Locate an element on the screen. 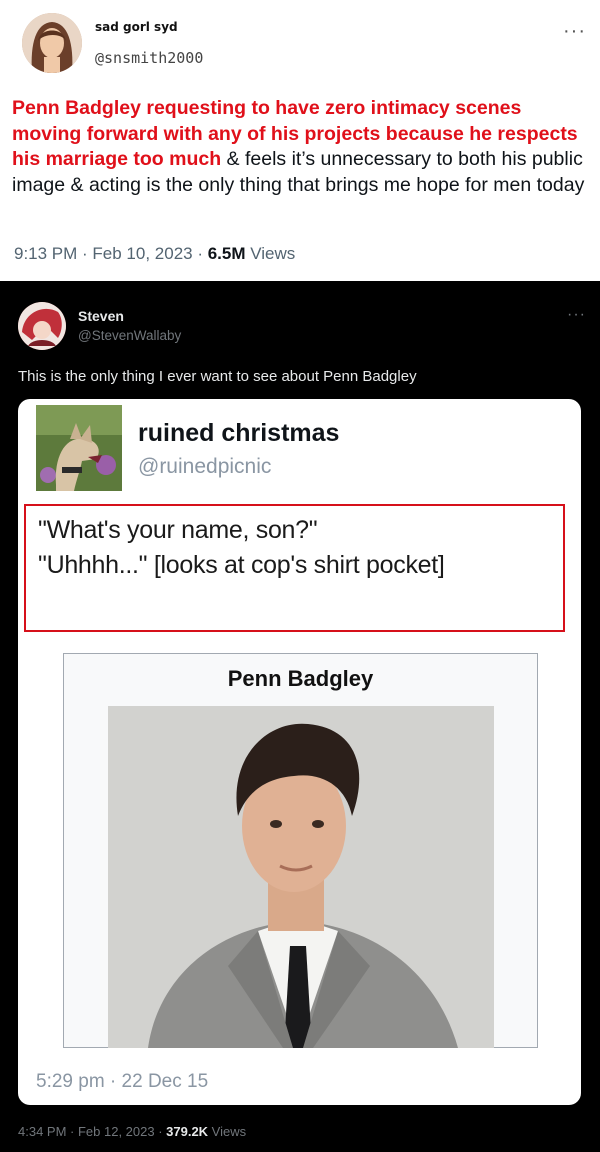  author-handle: @snsmith2000 is located at coordinates (149, 58).